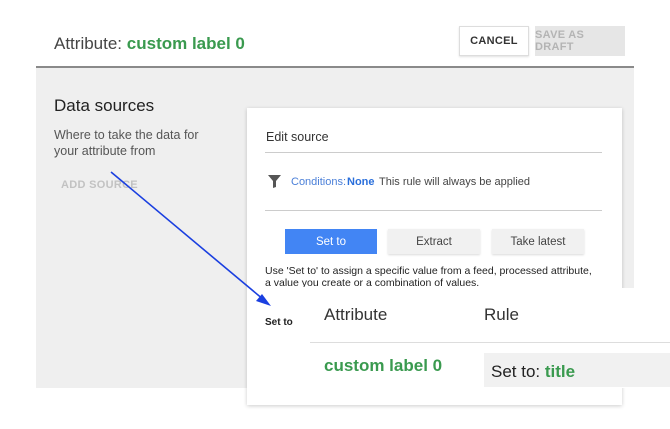 This screenshot has width=670, height=429. I want to click on add-source-button: ADD SOURCE, so click(99, 185).